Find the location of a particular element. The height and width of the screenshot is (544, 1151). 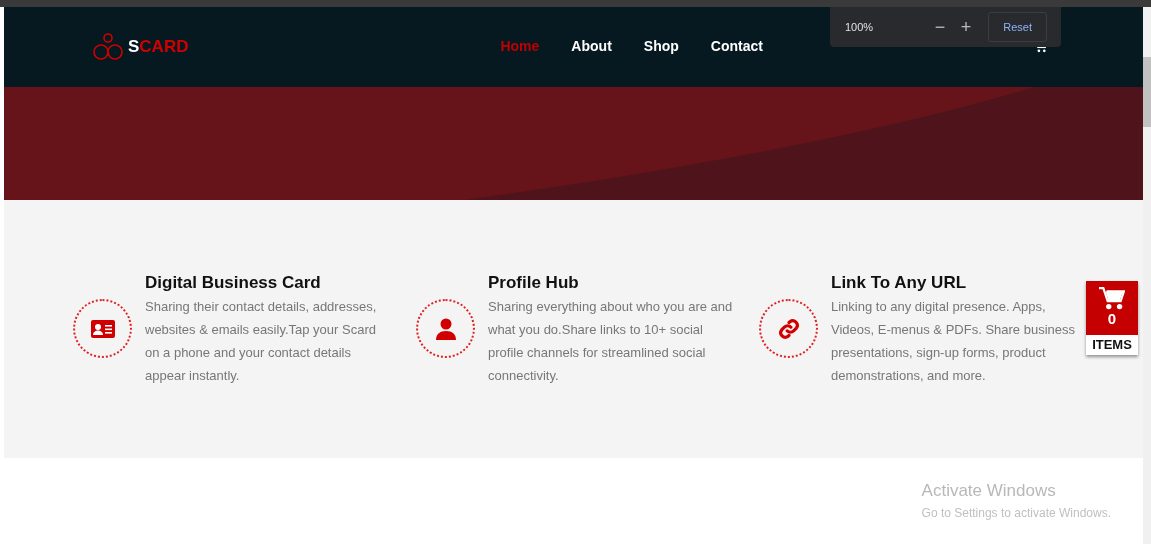

feature-title: Profile Hub is located at coordinates (534, 283).